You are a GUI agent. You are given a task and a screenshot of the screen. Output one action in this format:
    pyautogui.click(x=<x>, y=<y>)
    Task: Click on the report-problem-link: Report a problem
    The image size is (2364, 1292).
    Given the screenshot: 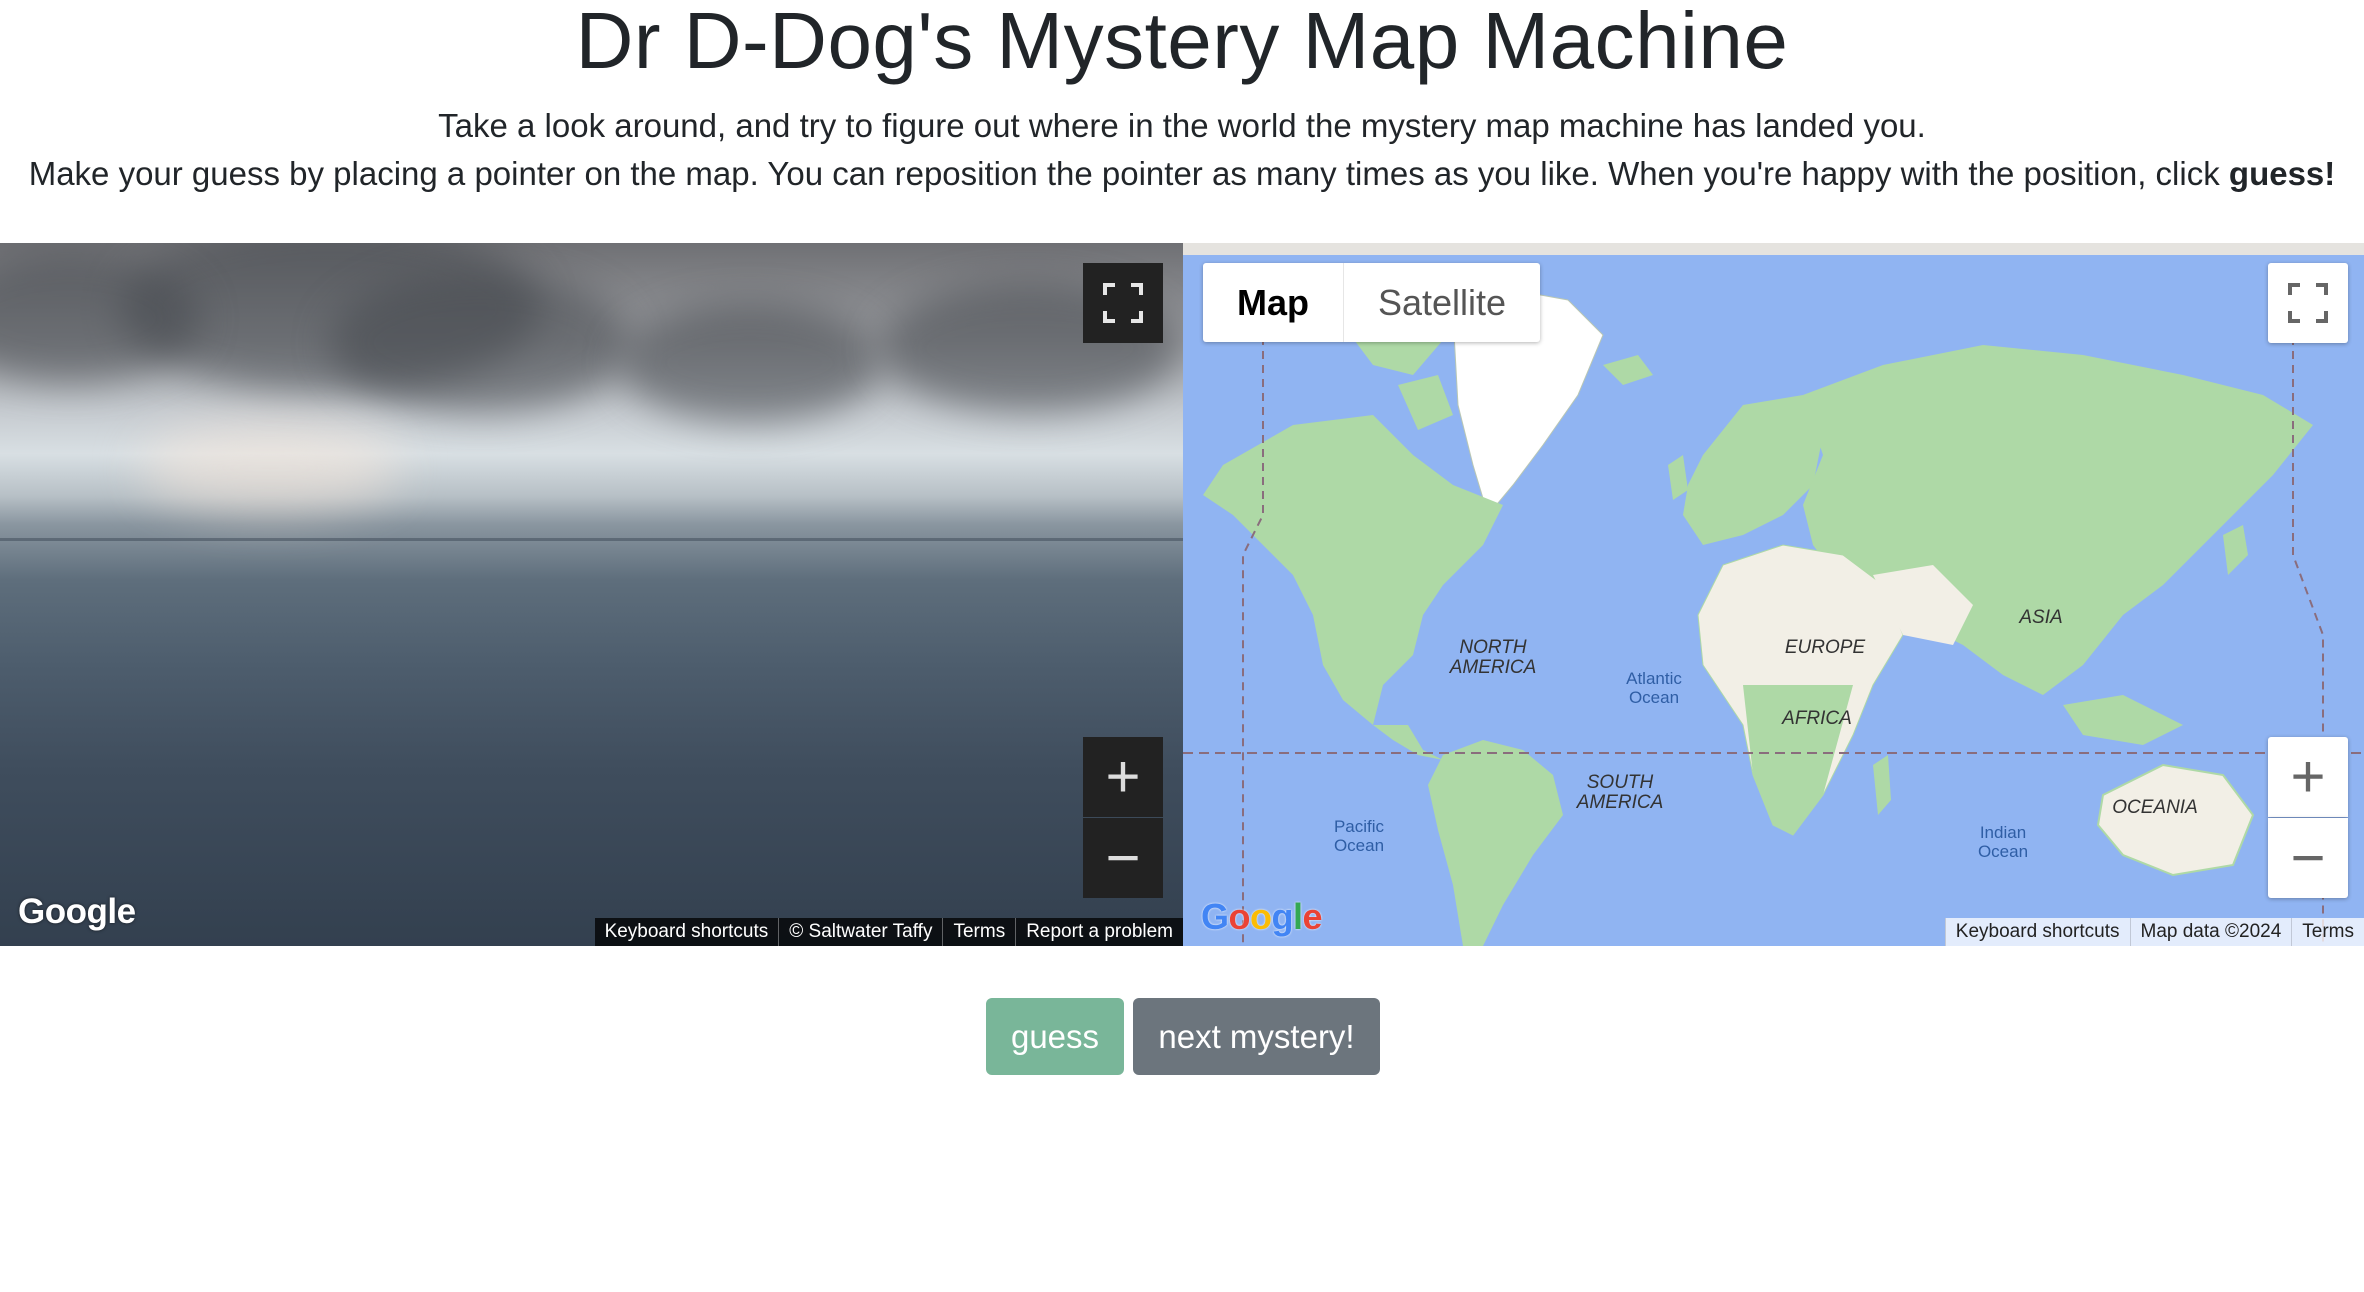 What is the action you would take?
    pyautogui.click(x=1099, y=932)
    